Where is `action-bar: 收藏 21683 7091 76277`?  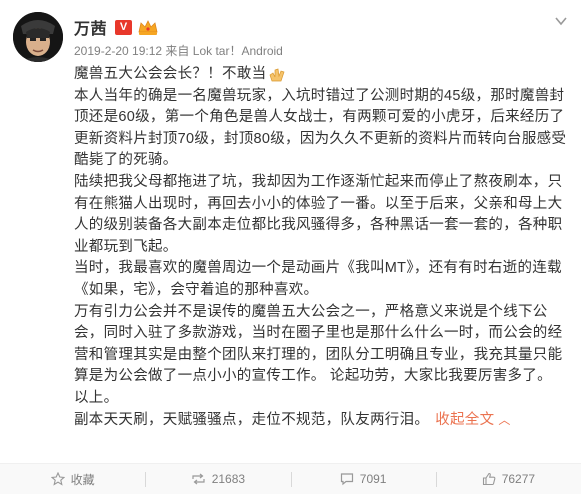 action-bar: 收藏 21683 7091 76277 is located at coordinates (290, 478).